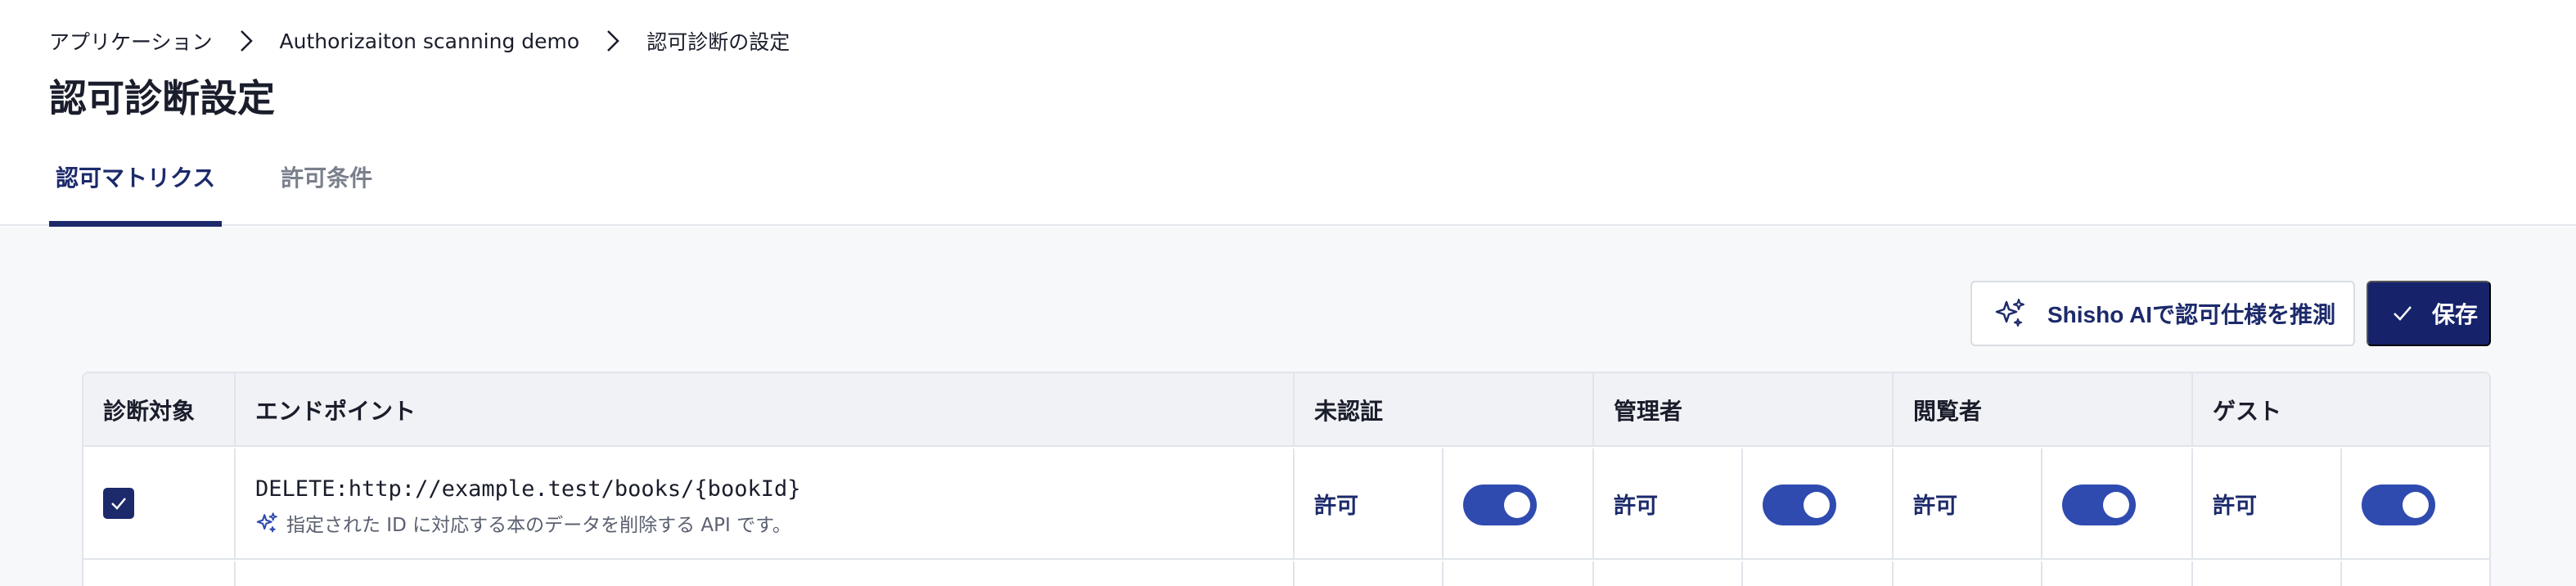 The width and height of the screenshot is (2576, 586). I want to click on tab-bar: 認可マトリクス 許可条件, so click(240, 187).